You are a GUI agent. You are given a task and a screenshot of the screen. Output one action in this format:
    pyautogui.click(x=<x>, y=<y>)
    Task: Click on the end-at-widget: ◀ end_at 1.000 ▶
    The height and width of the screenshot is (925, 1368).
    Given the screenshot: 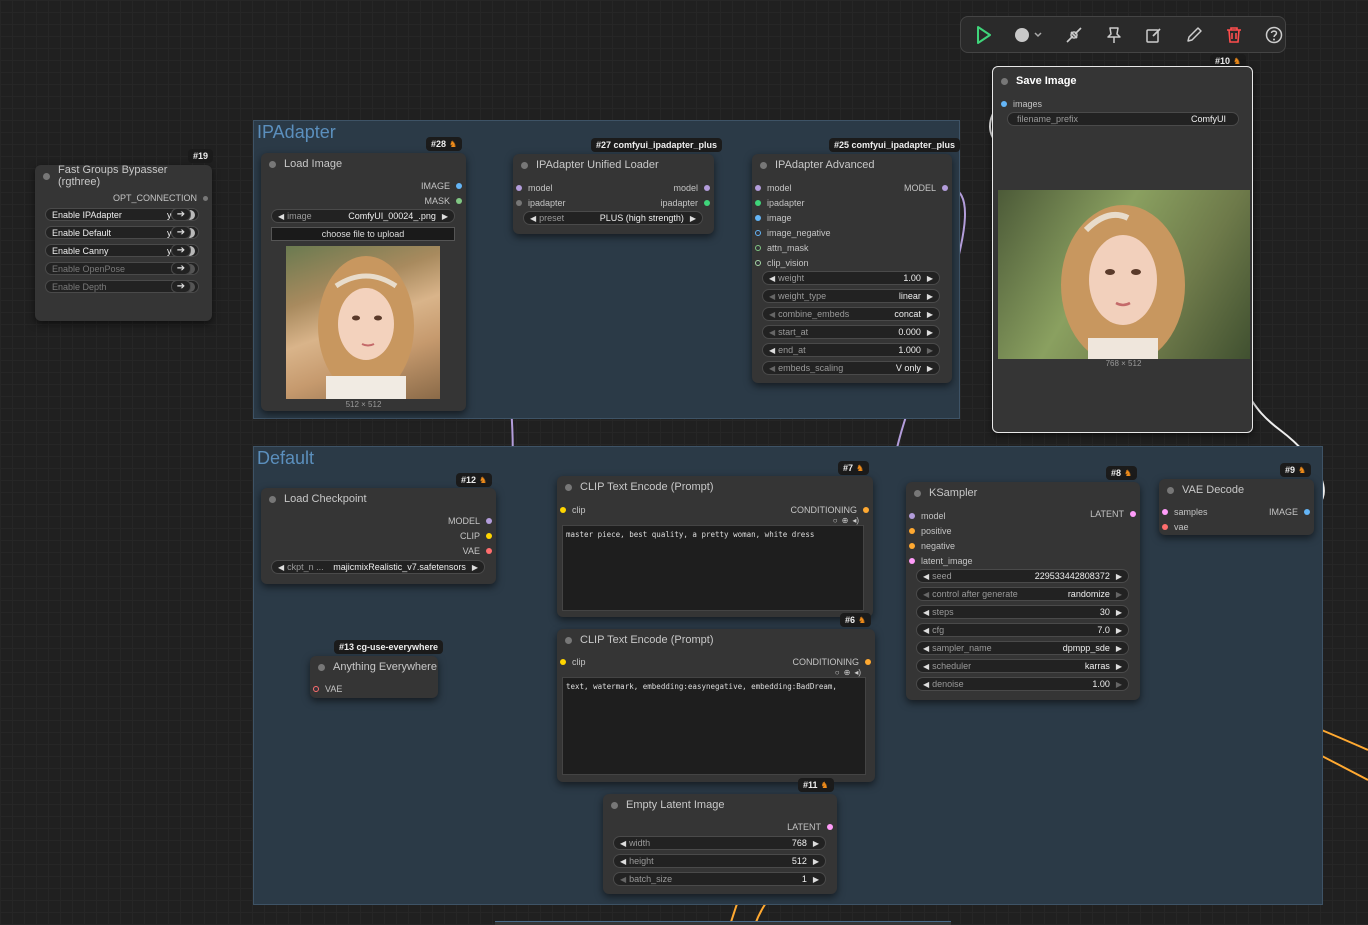 What is the action you would take?
    pyautogui.click(x=851, y=350)
    